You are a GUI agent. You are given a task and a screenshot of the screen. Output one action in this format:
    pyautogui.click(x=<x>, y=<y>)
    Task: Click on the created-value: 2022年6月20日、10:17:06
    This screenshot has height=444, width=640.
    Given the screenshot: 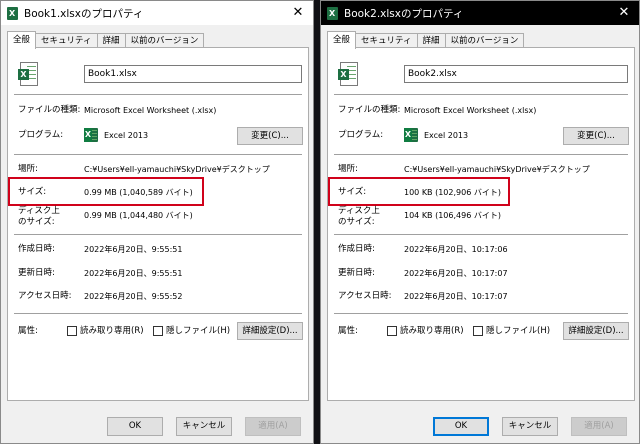 What is the action you would take?
    pyautogui.click(x=456, y=249)
    